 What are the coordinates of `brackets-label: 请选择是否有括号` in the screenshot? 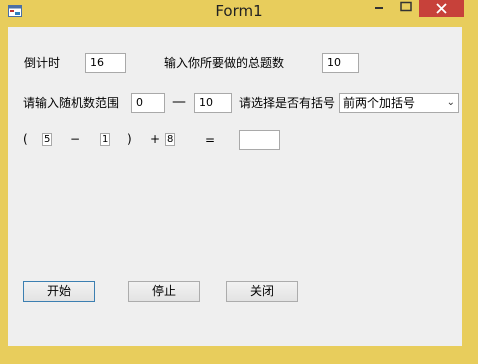 It's located at (287, 103).